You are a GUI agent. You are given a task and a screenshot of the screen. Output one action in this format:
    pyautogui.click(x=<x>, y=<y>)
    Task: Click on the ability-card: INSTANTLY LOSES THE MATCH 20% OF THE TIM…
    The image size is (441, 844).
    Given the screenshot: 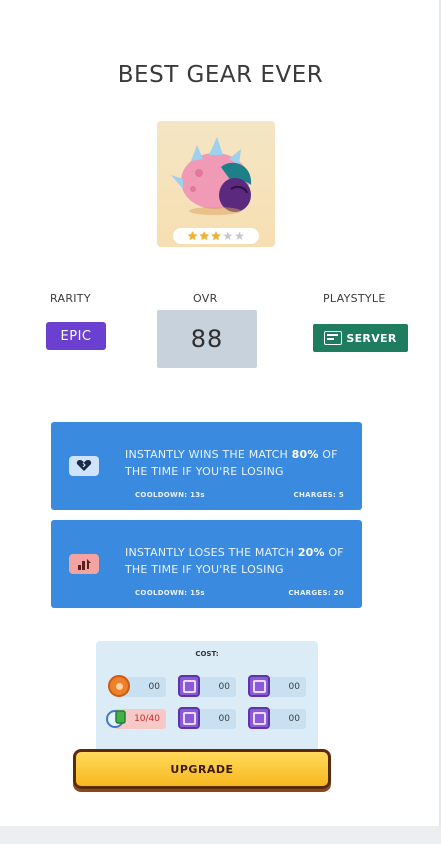 What is the action you would take?
    pyautogui.click(x=206, y=564)
    